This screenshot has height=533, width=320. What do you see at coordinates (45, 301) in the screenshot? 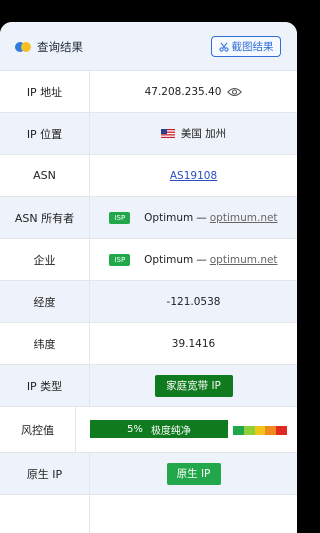
I see `label-longitude: 经度` at bounding box center [45, 301].